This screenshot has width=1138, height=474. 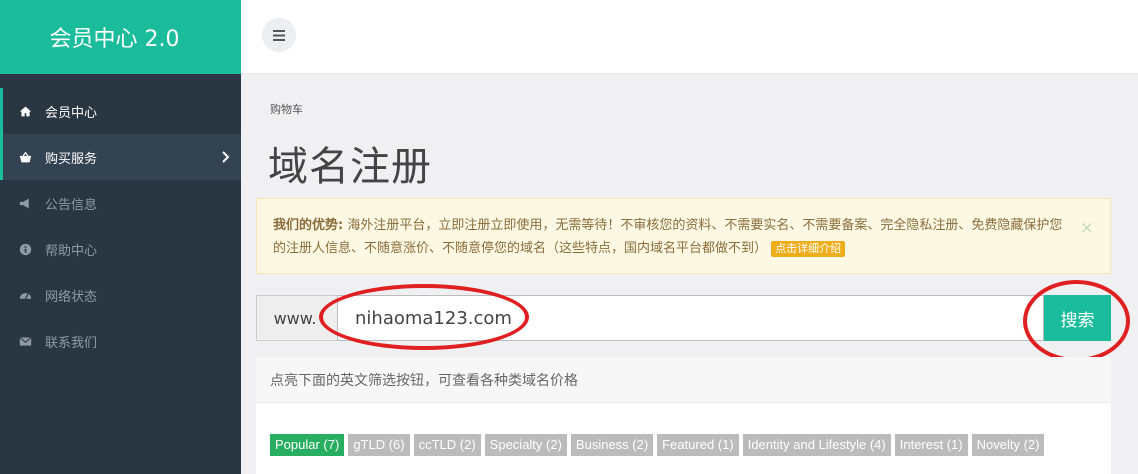 What do you see at coordinates (816, 445) in the screenshot?
I see `filter-tag: Identity and Lifestyle (4)` at bounding box center [816, 445].